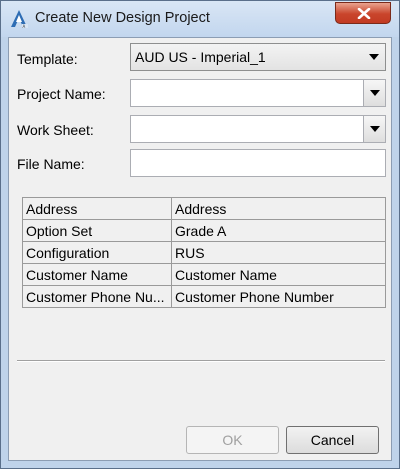 The image size is (400, 469). I want to click on property-name-cell: Configuration, so click(97, 252).